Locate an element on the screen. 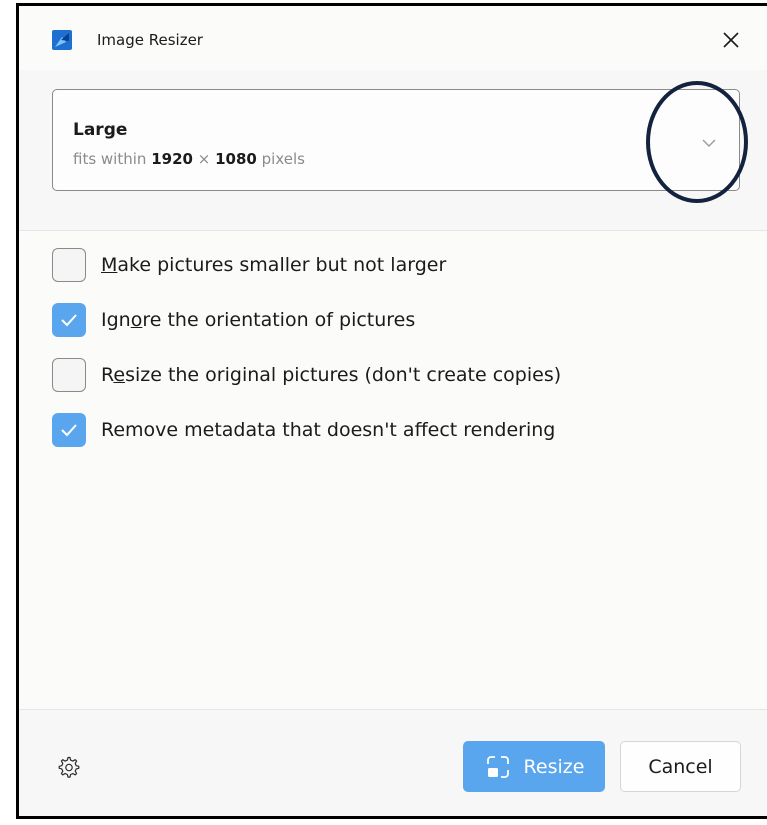 The width and height of the screenshot is (767, 825). close-button is located at coordinates (731, 40).